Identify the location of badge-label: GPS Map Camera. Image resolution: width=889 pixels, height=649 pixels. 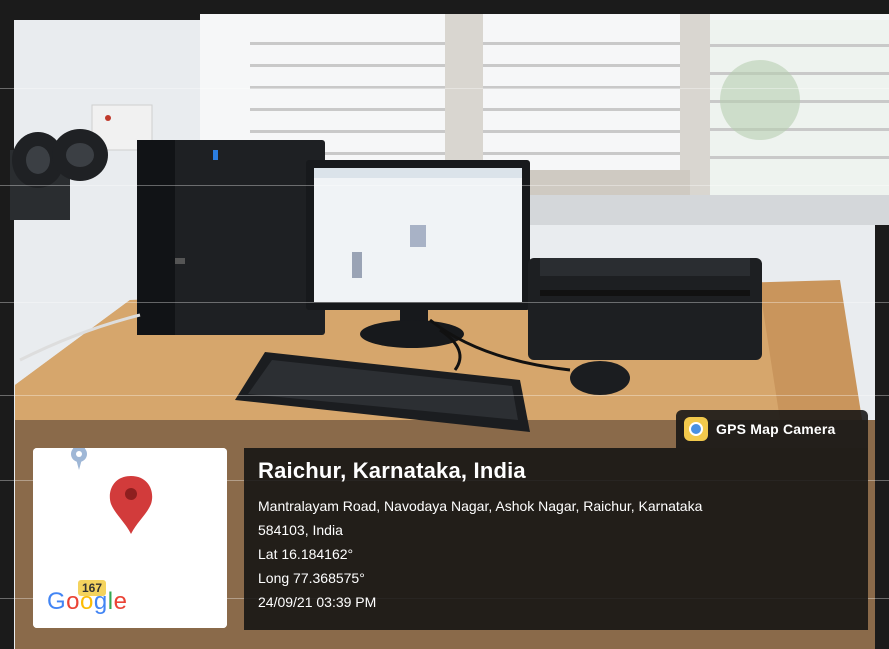
(776, 429).